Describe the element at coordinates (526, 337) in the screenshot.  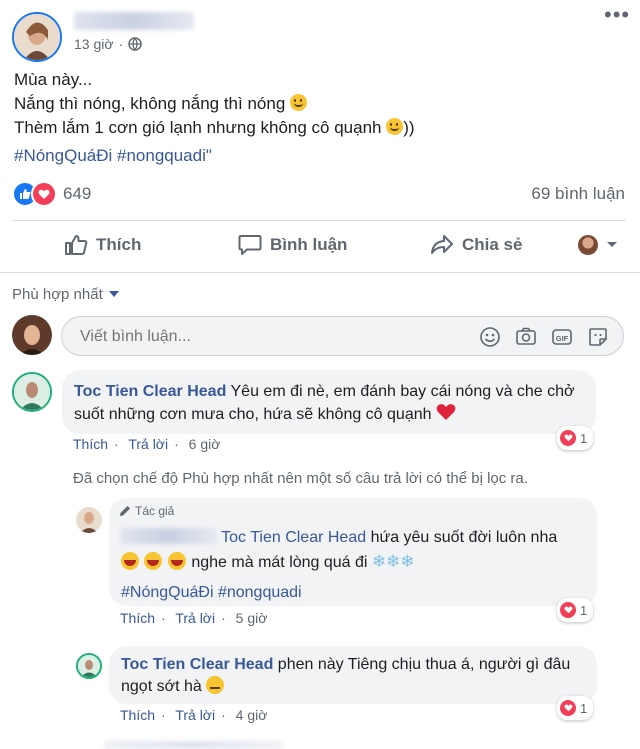
I see `camera-icon` at that location.